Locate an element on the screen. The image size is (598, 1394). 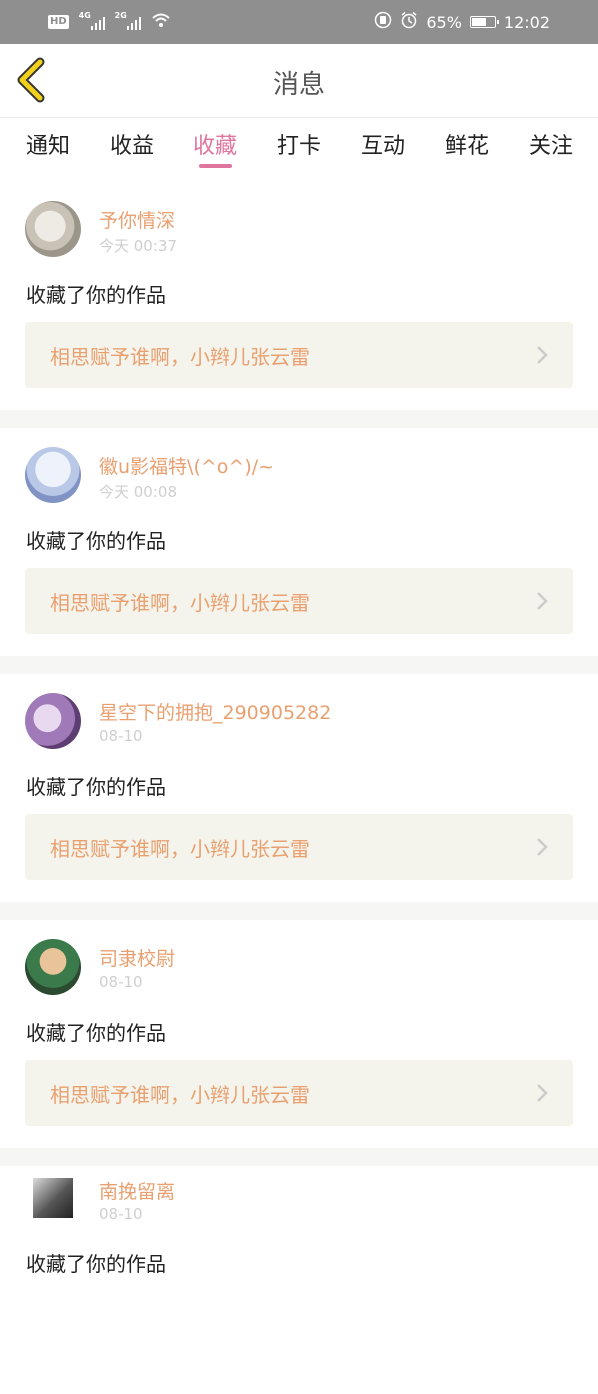
message-time: 今天 00:08 is located at coordinates (138, 492).